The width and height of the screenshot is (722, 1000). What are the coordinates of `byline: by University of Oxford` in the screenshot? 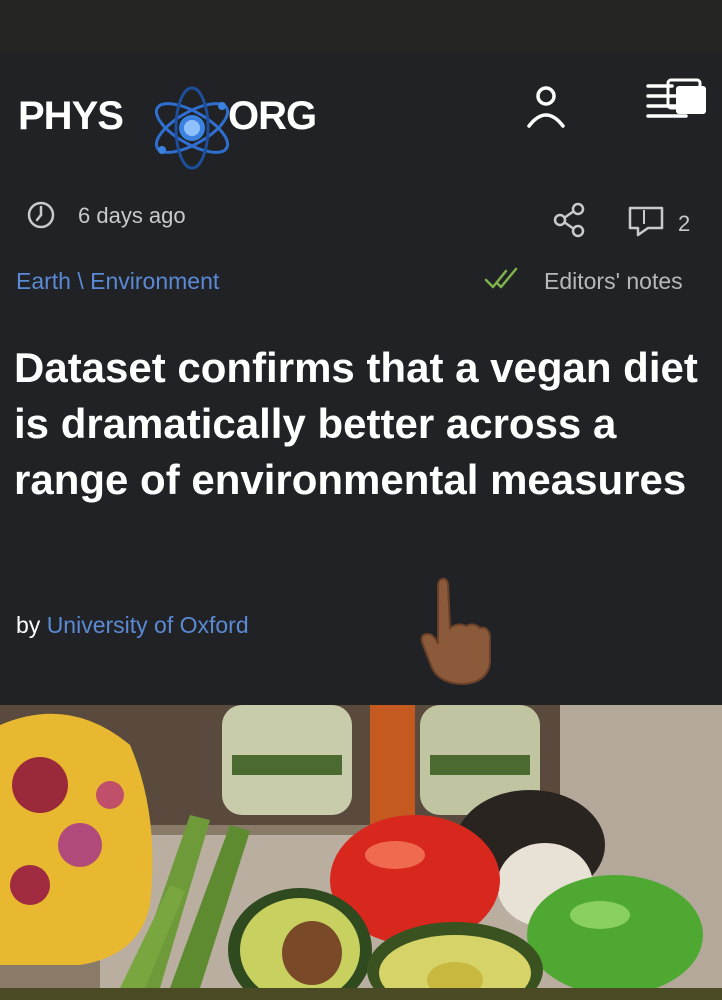 It's located at (132, 625).